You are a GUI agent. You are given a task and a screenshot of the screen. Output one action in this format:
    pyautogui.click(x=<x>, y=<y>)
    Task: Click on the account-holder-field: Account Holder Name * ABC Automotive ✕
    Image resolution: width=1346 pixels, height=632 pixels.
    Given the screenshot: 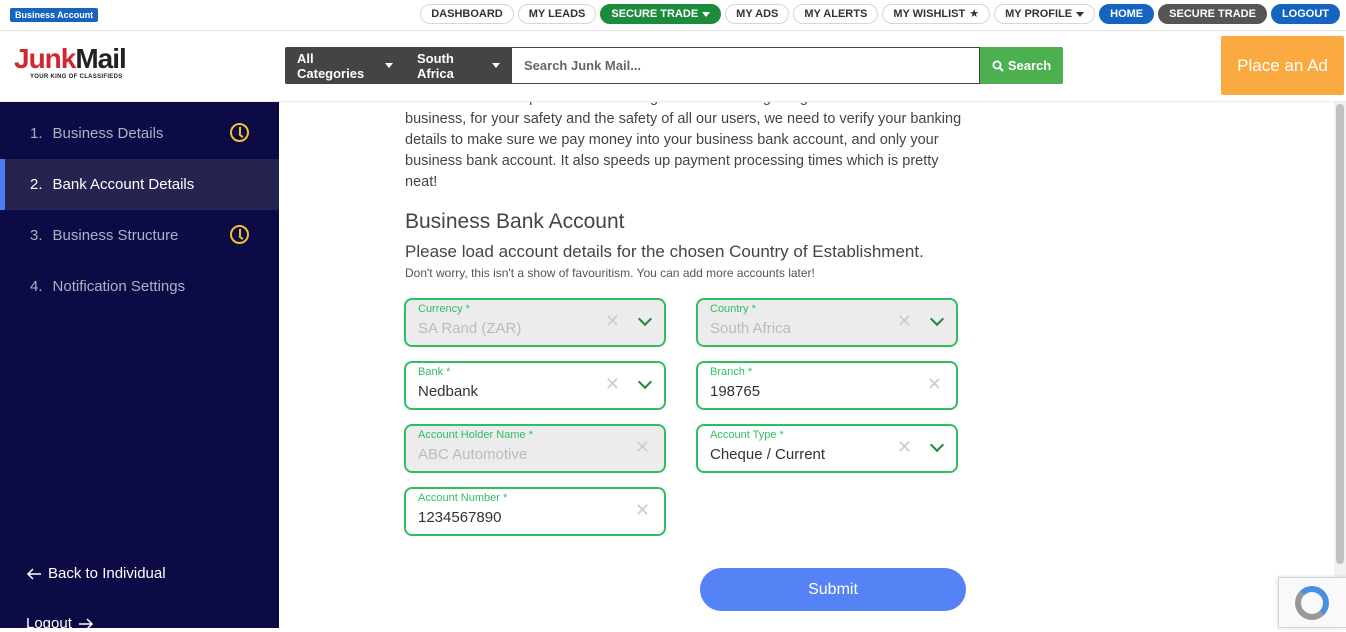 What is the action you would take?
    pyautogui.click(x=535, y=448)
    